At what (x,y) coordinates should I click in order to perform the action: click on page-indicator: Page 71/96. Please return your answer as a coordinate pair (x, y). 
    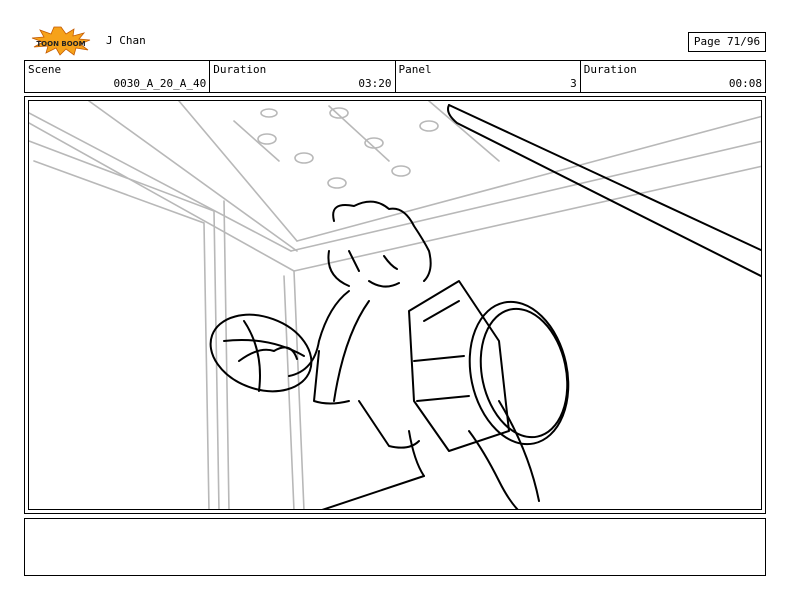
    Looking at the image, I should click on (727, 42).